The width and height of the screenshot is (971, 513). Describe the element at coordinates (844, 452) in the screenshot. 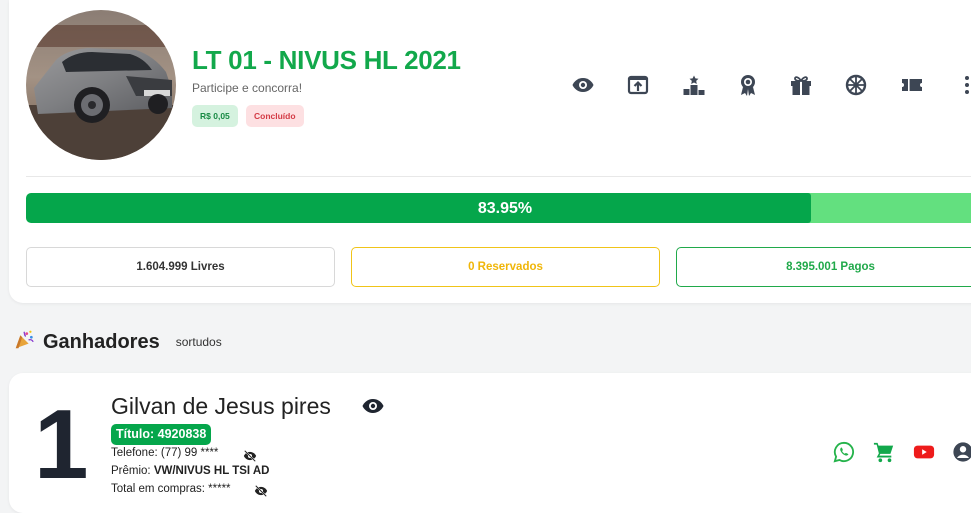

I see `whatsapp-icon` at that location.